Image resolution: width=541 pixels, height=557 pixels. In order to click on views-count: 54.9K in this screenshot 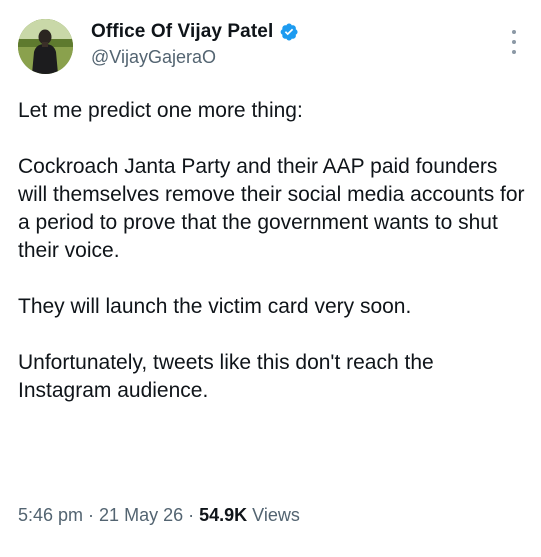, I will do `click(223, 515)`.